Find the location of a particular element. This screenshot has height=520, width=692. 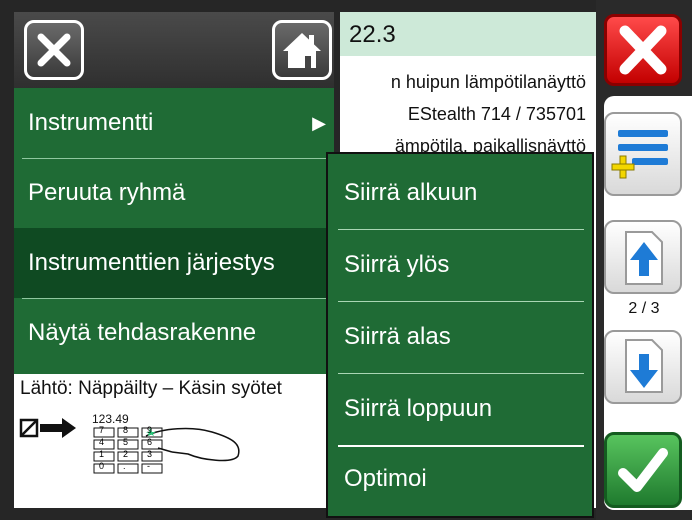

key-label: - is located at coordinates (148, 466).